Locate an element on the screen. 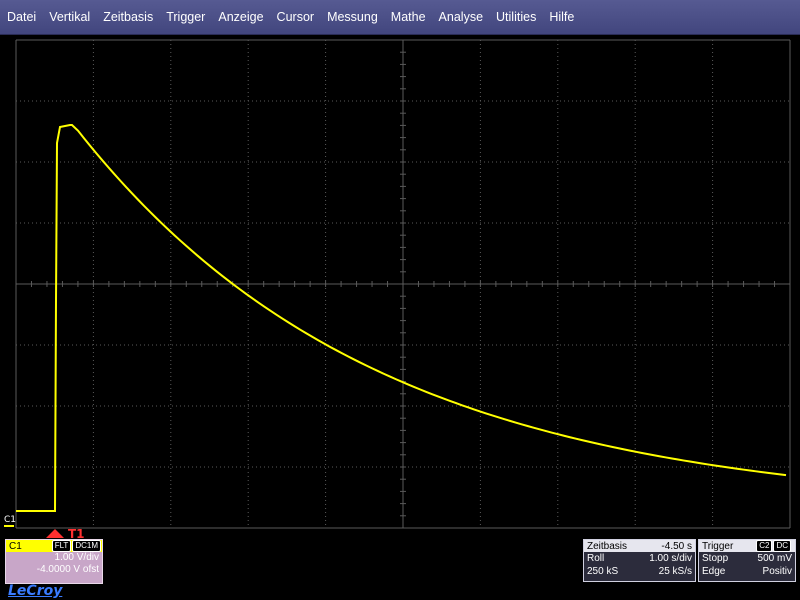  trigger-title: Trigger is located at coordinates (718, 546).